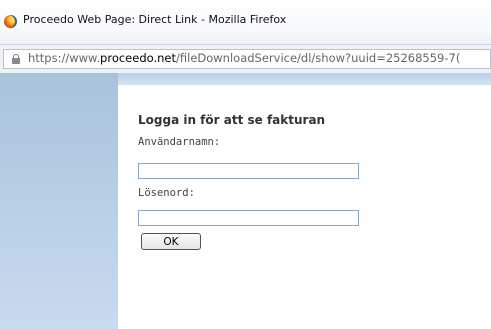 Image resolution: width=491 pixels, height=329 pixels. Describe the element at coordinates (138, 58) in the screenshot. I see `url-domain: proceedo.net` at that location.